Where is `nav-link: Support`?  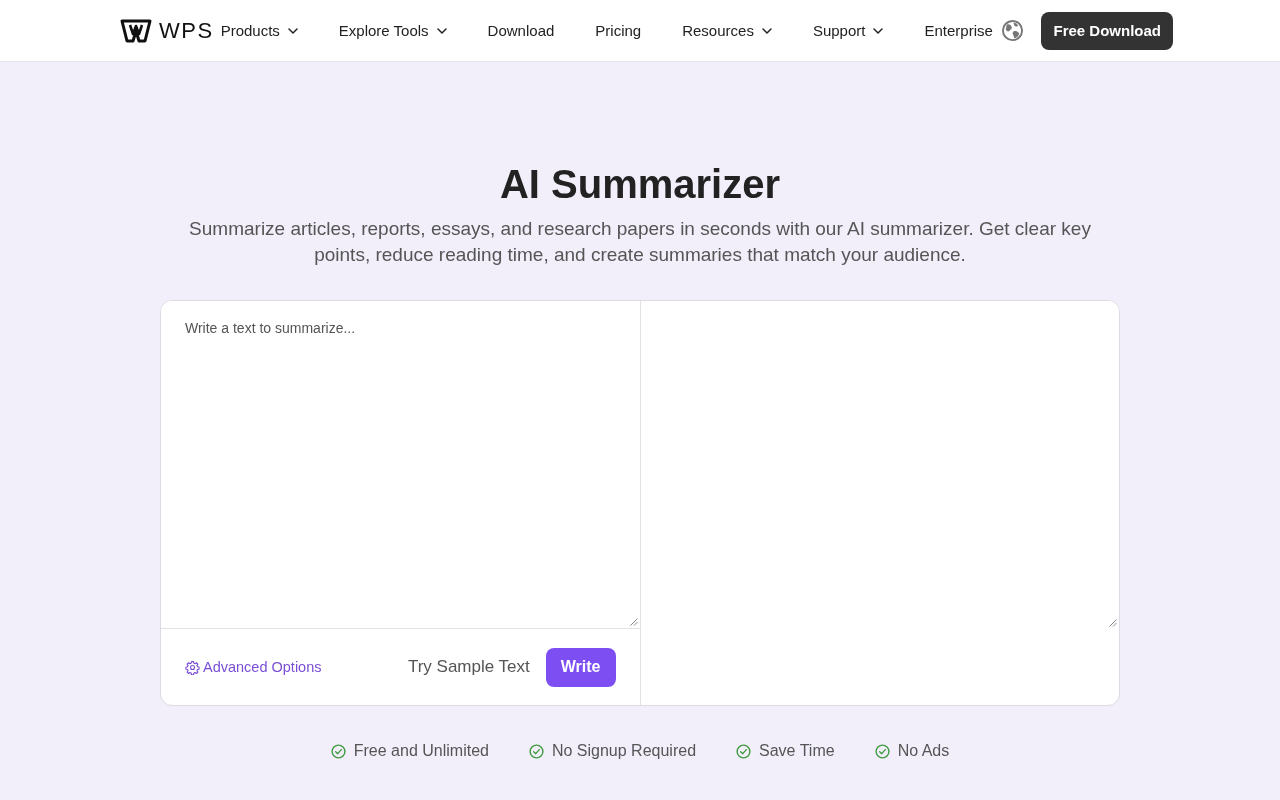 nav-link: Support is located at coordinates (848, 30).